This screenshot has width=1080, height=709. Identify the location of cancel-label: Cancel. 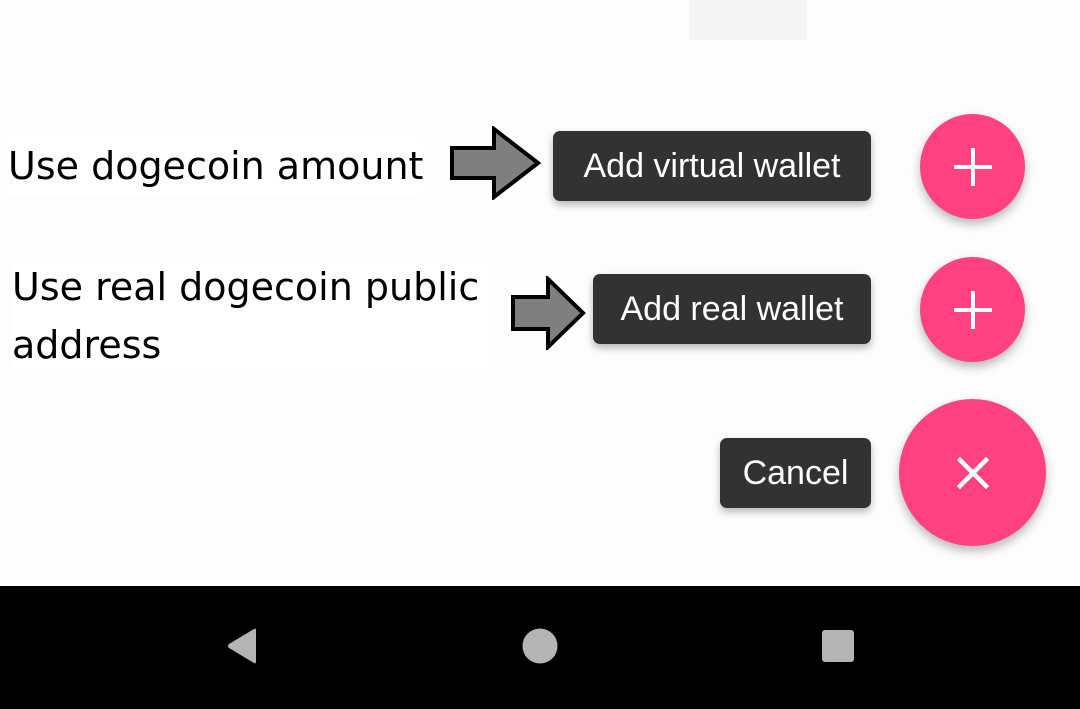
(795, 473).